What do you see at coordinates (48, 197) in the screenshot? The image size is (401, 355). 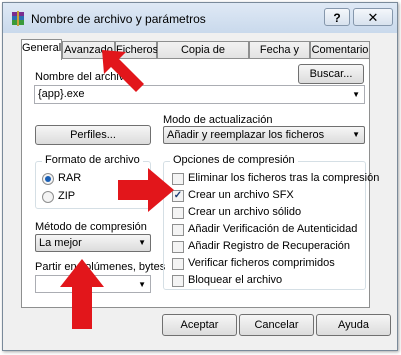 I see `radio-zip` at bounding box center [48, 197].